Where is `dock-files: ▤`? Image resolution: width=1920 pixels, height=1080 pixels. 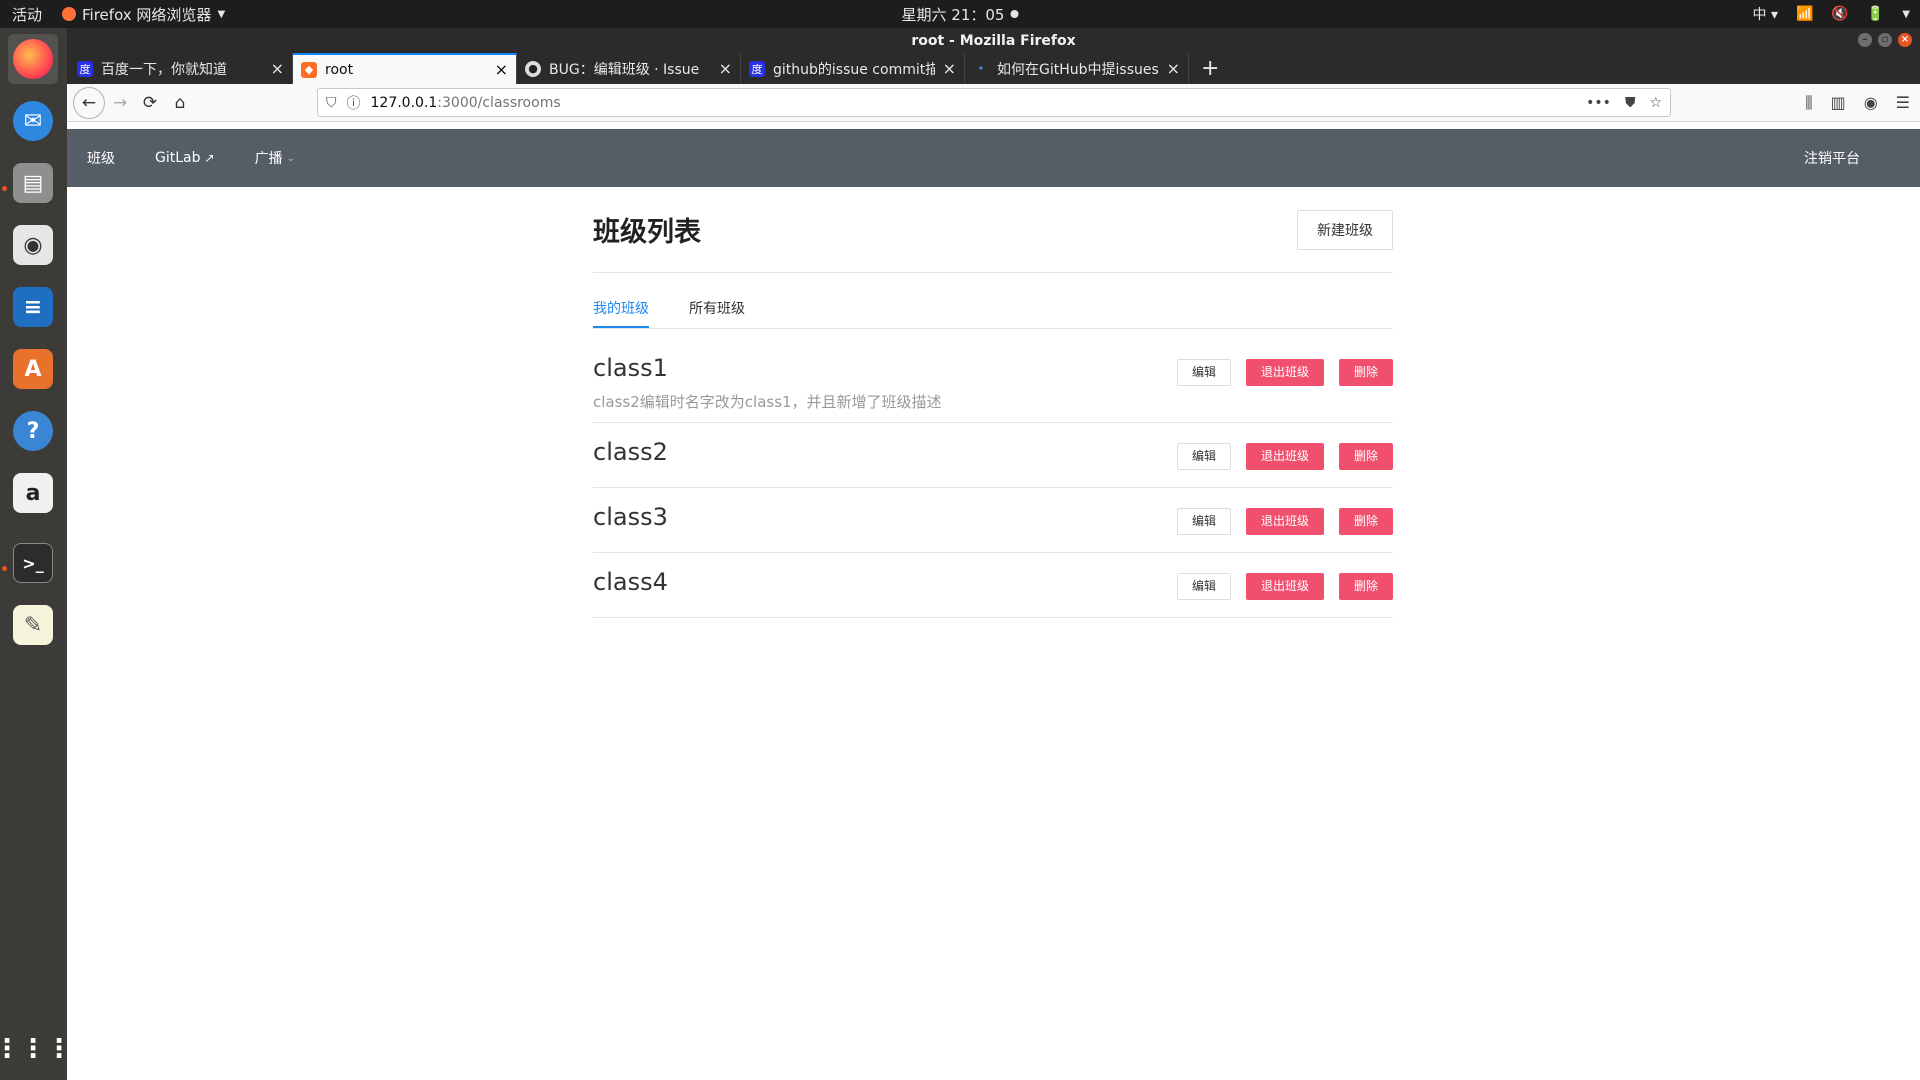 dock-files: ▤ is located at coordinates (33, 183).